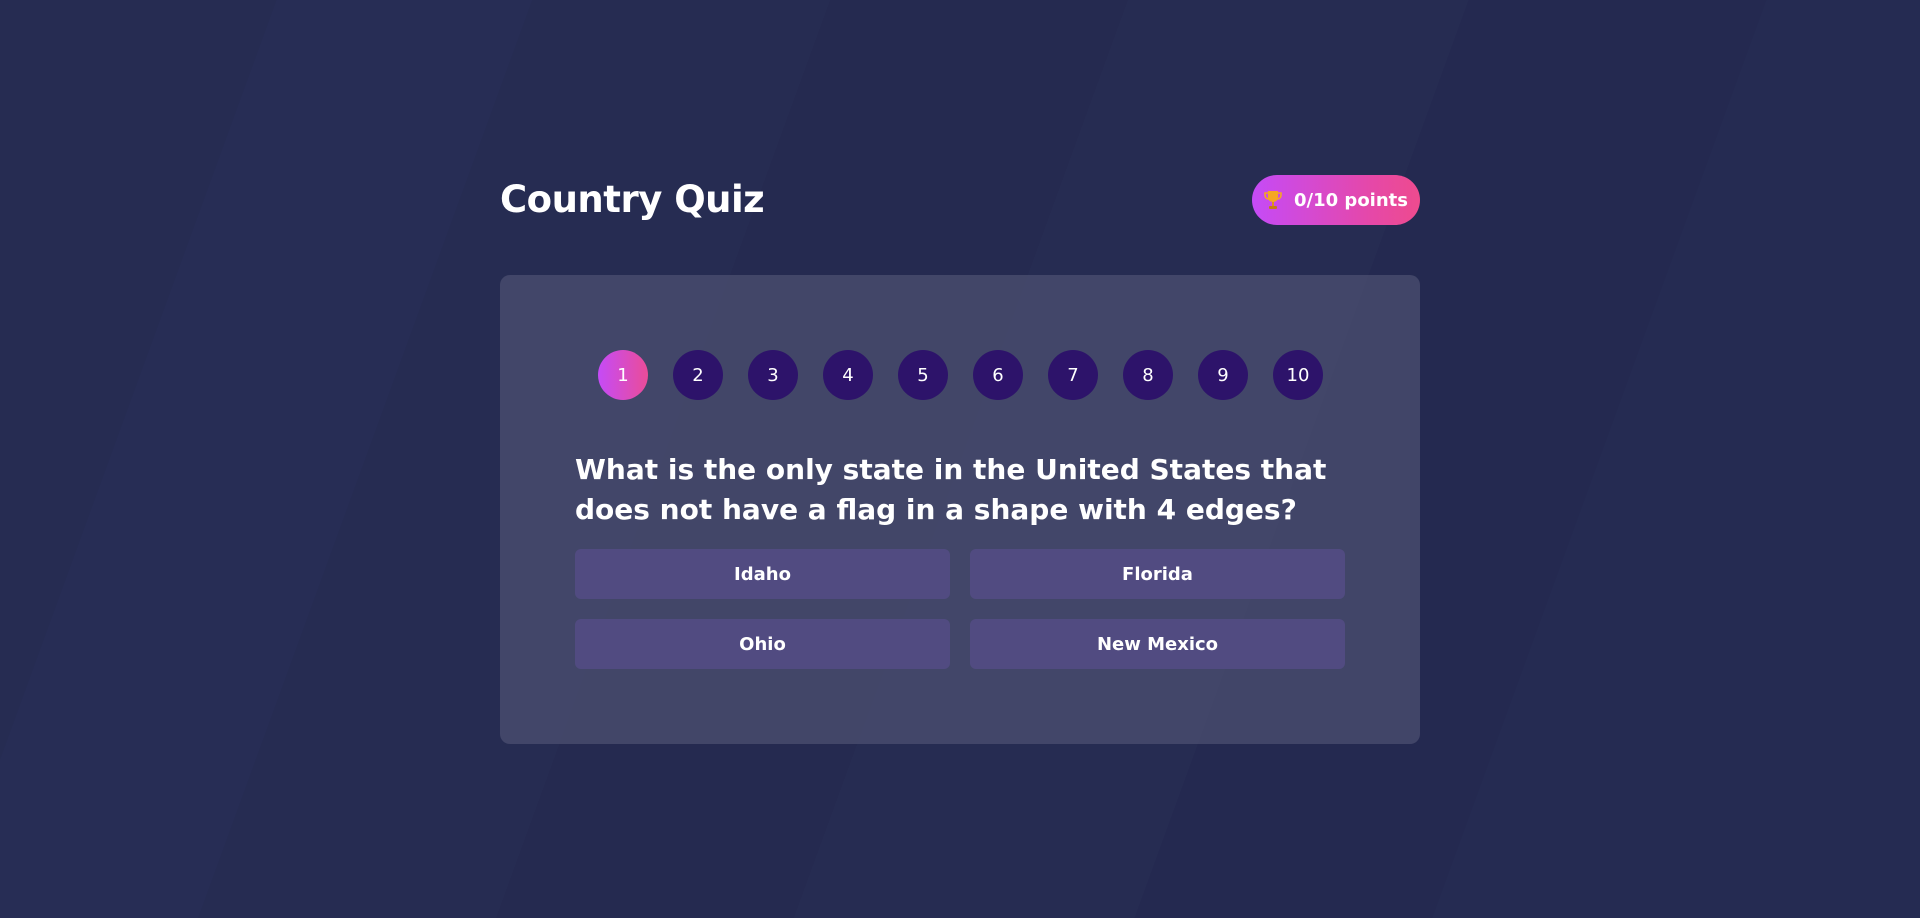 Image resolution: width=1920 pixels, height=918 pixels. I want to click on step-1: 1, so click(623, 375).